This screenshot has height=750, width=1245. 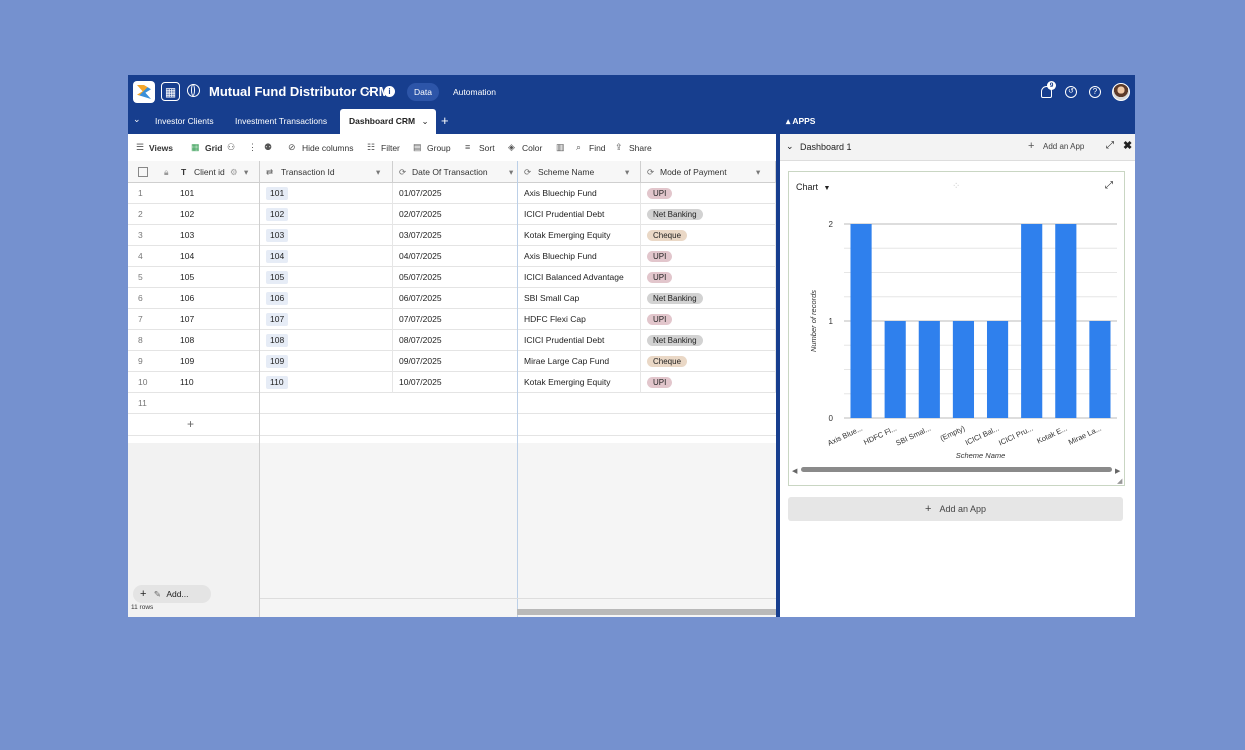 What do you see at coordinates (328, 148) in the screenshot?
I see `hide-columns-button: Hide columns` at bounding box center [328, 148].